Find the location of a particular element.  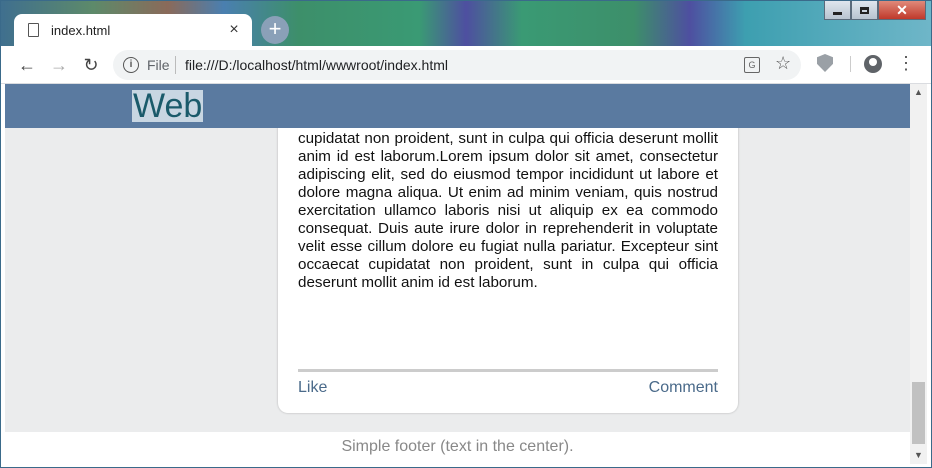

window-titlebar: ✕ index.html × + is located at coordinates (466, 23).